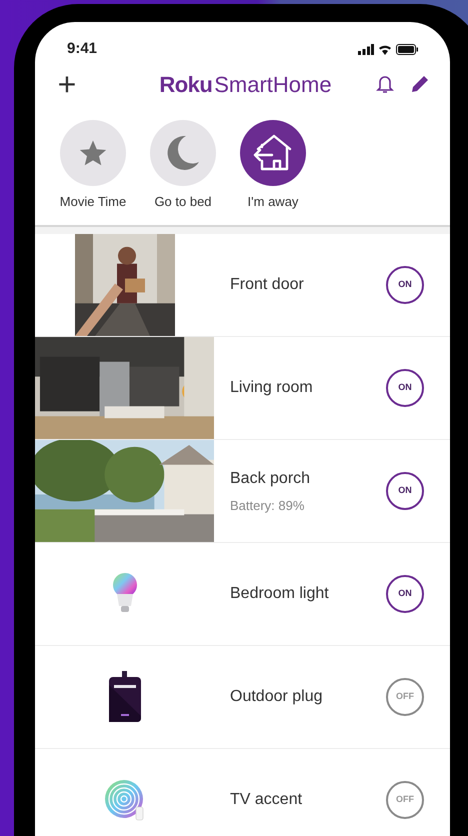 The height and width of the screenshot is (836, 468). Describe the element at coordinates (183, 153) in the screenshot. I see `moon-icon` at that location.